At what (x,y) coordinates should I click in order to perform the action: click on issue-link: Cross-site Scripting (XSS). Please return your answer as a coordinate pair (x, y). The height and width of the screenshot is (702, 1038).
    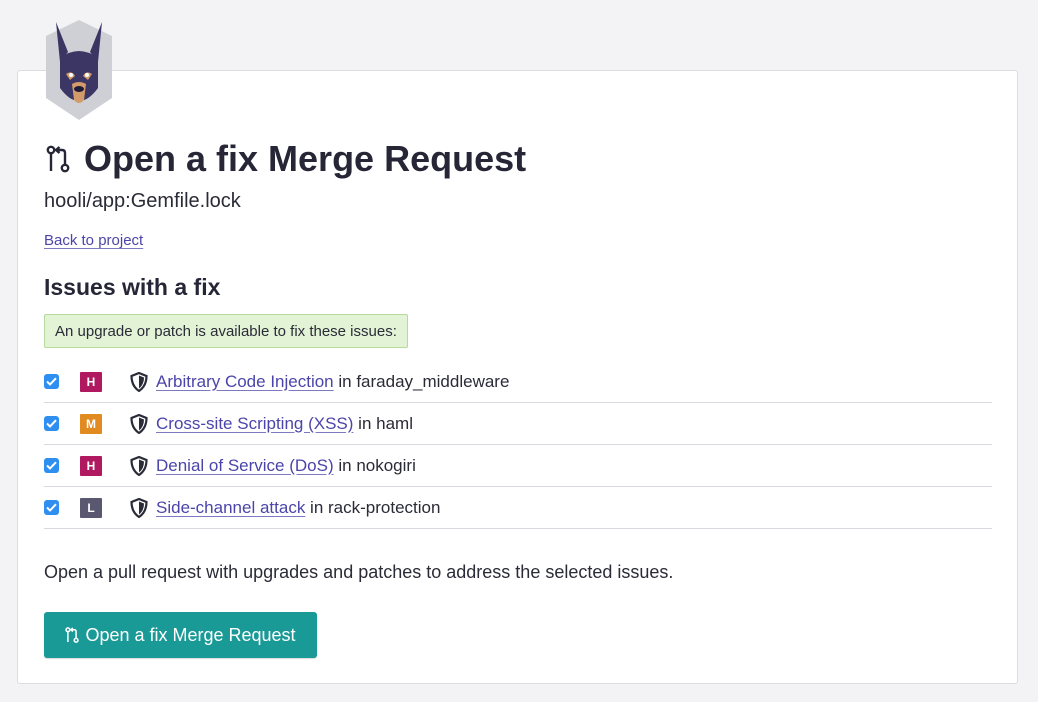
    Looking at the image, I should click on (254, 423).